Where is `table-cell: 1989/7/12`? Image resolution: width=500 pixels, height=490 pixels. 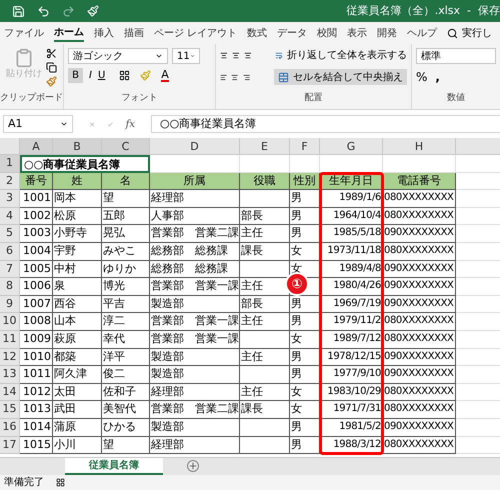
table-cell: 1989/7/12 is located at coordinates (351, 339).